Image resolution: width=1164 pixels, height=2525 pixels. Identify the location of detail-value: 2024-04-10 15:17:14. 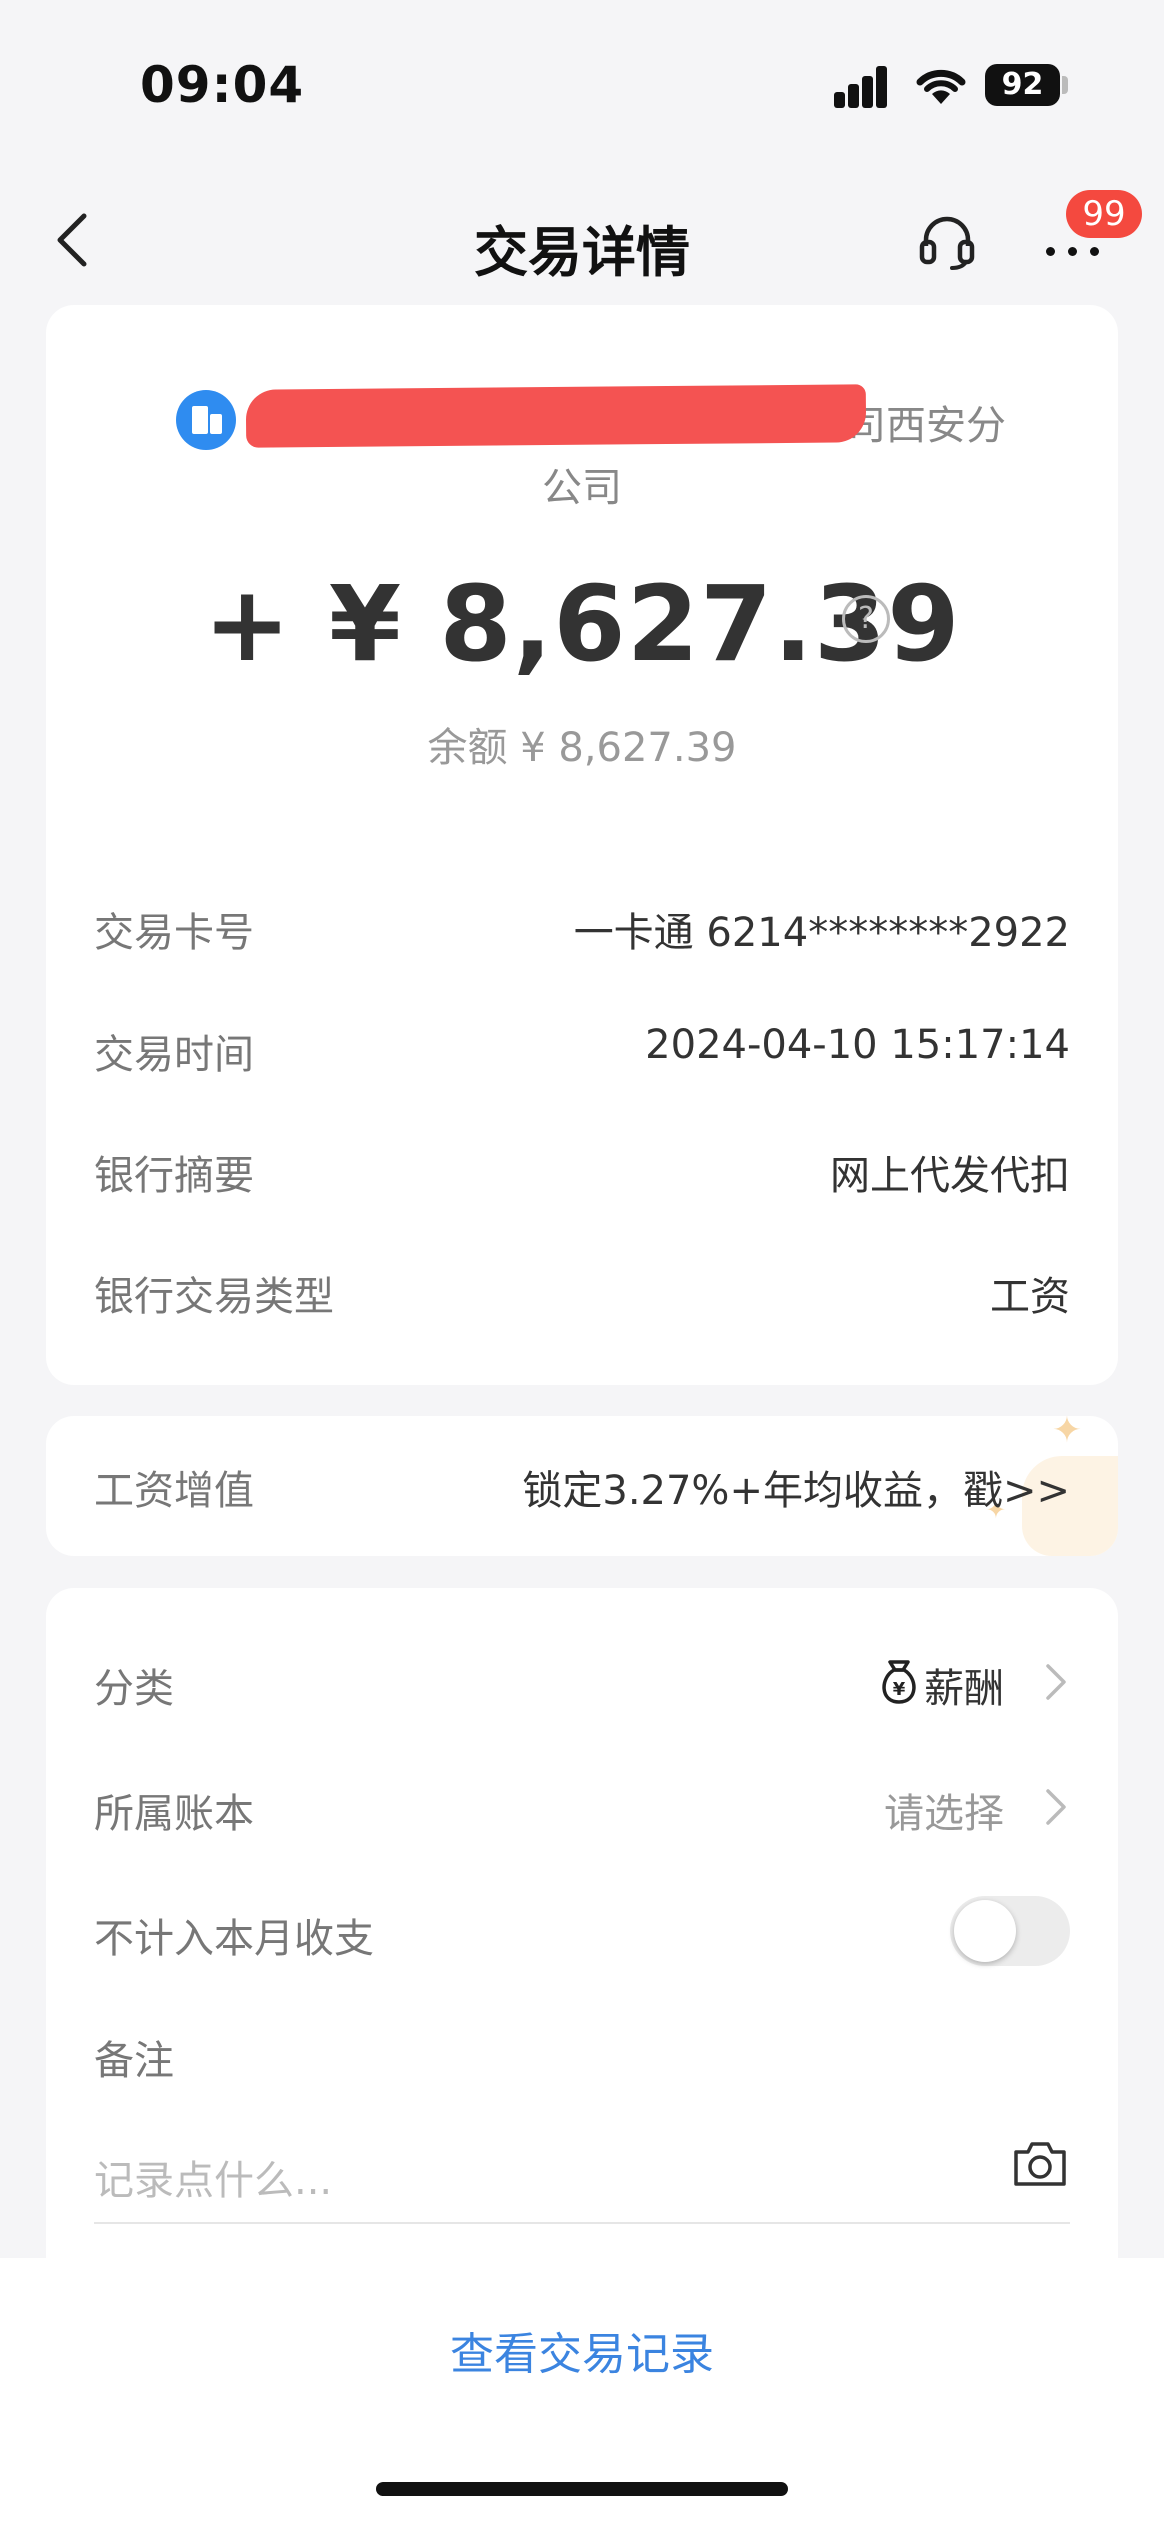
(857, 1045).